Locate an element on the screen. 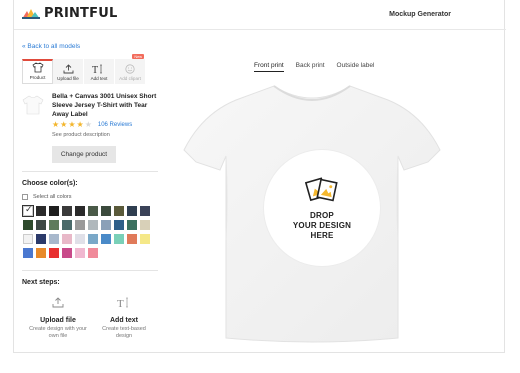 The width and height of the screenshot is (520, 373). next-text-subtitle: Create text-based design is located at coordinates (124, 332).